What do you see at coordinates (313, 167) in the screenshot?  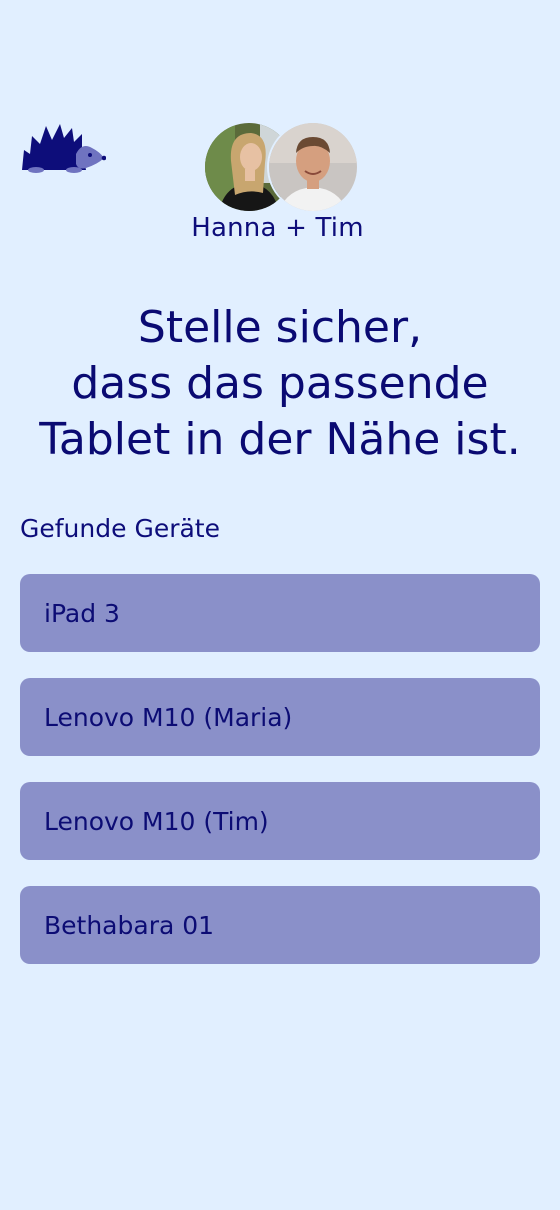 I see `avatar-tim` at bounding box center [313, 167].